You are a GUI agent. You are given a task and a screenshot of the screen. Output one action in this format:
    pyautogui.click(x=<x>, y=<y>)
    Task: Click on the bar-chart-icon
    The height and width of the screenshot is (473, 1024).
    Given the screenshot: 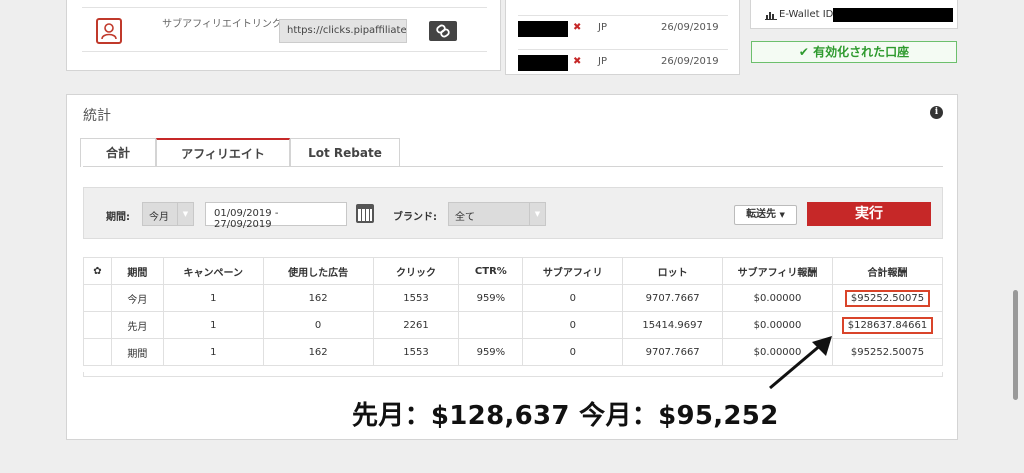 What is the action you would take?
    pyautogui.click(x=771, y=16)
    